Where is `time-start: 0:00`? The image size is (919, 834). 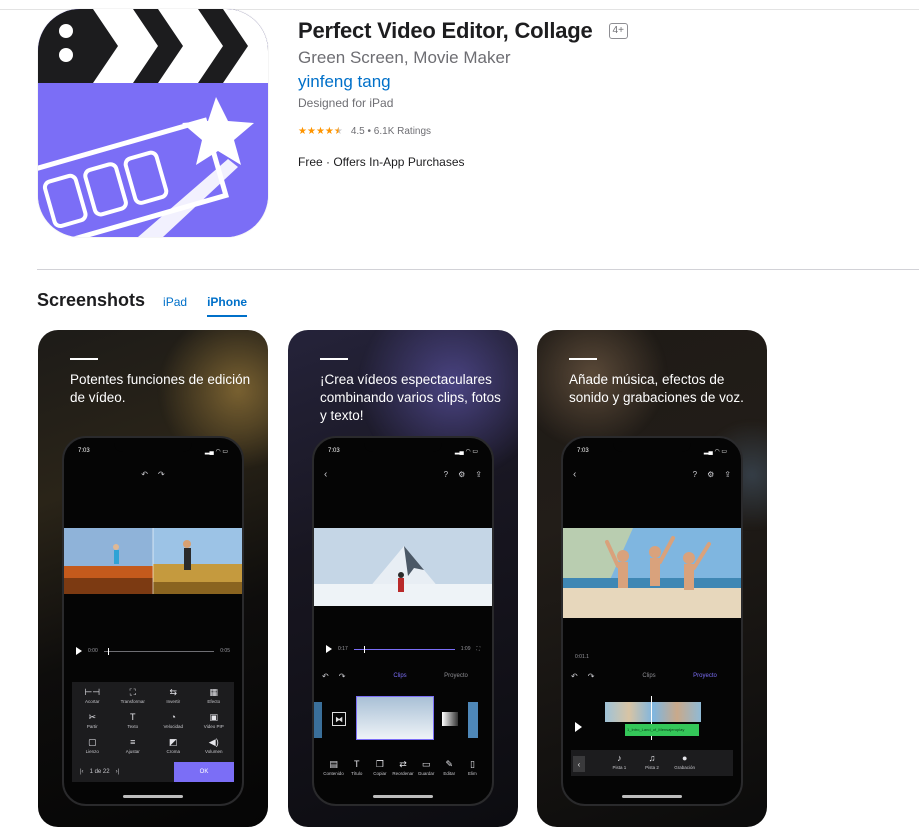 time-start: 0:00 is located at coordinates (93, 651).